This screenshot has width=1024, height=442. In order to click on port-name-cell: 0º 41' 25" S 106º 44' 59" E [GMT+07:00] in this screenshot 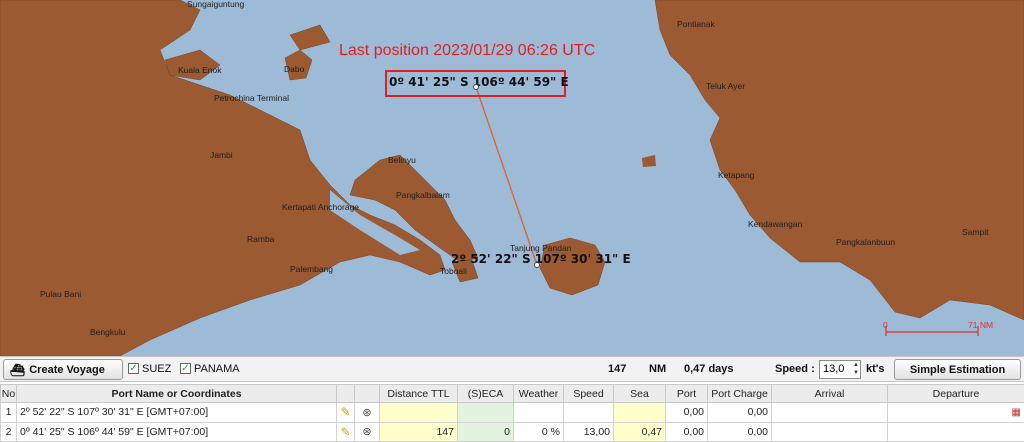, I will do `click(176, 431)`.